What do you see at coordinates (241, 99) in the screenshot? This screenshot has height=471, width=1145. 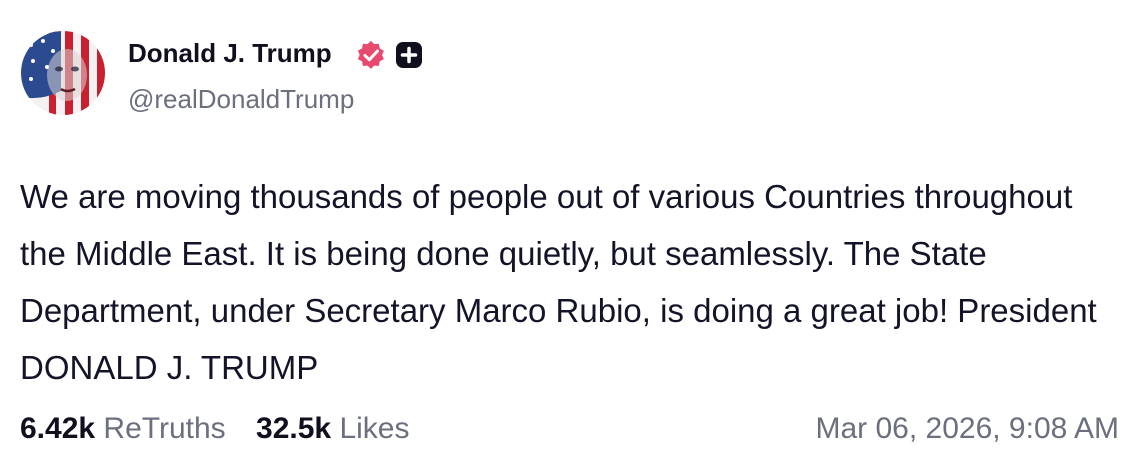 I see `user-handle: @realDonaldTrump` at bounding box center [241, 99].